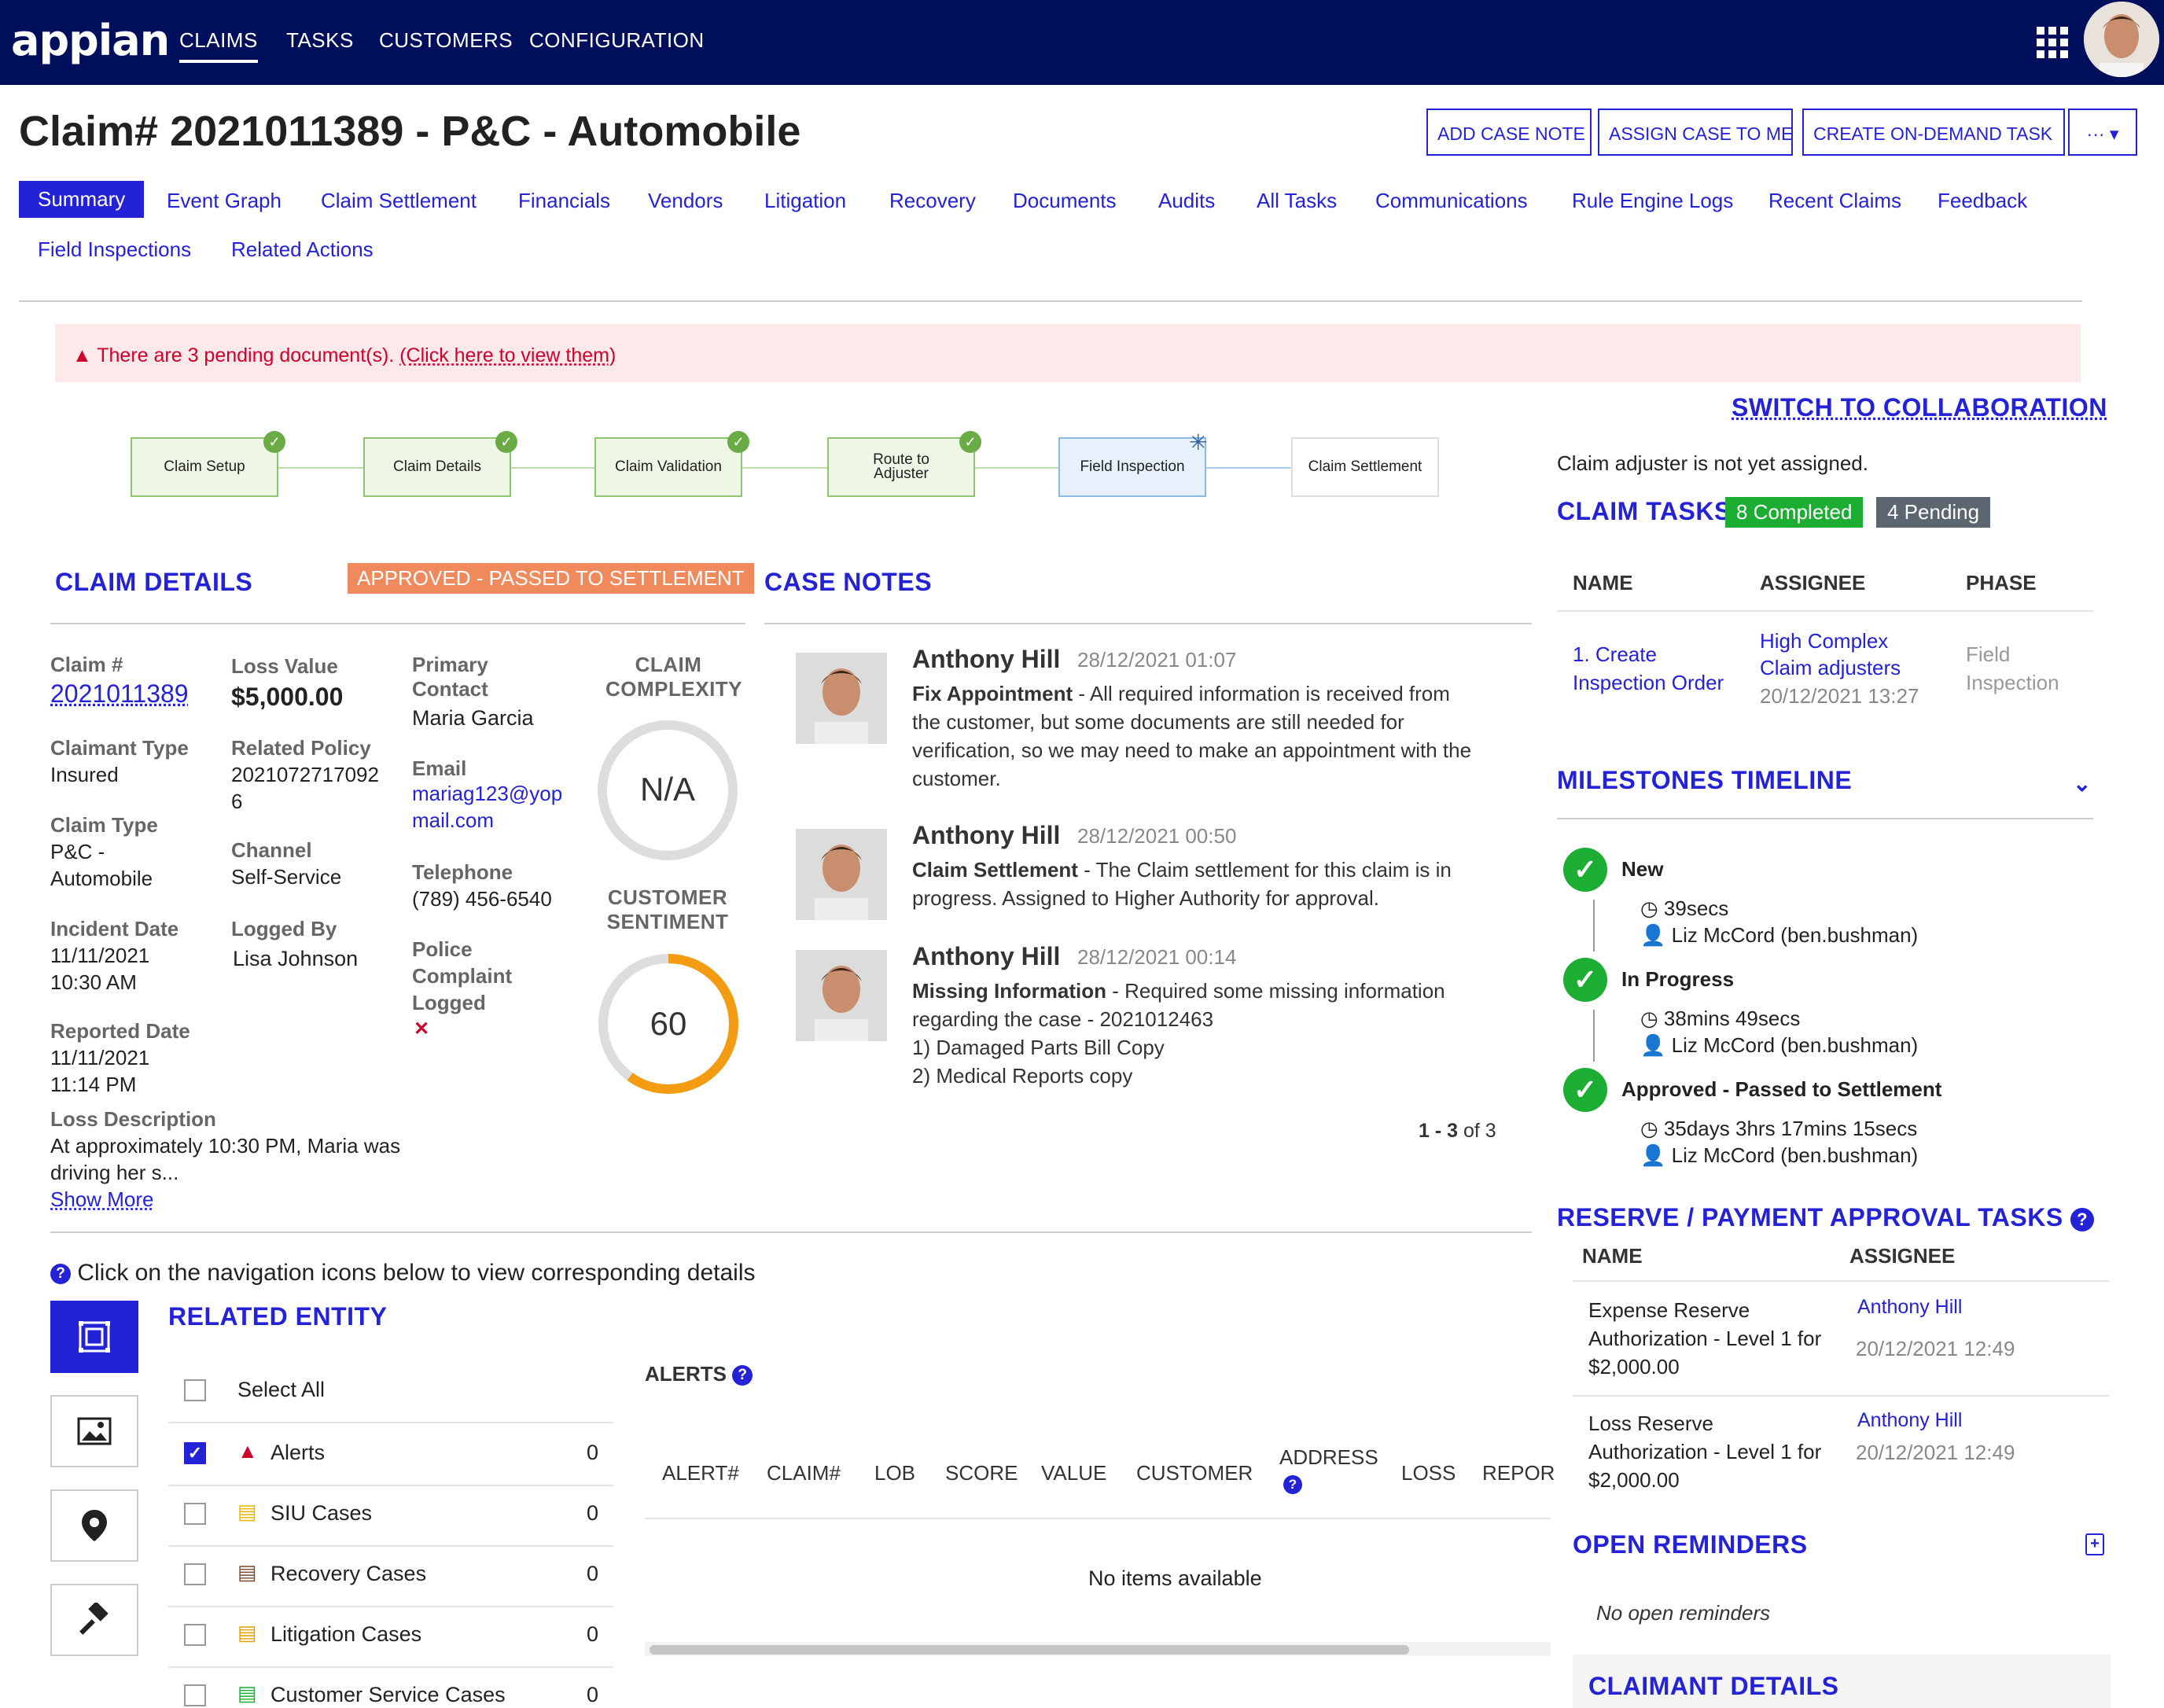 This screenshot has width=2164, height=1708. I want to click on pending-badge: 4 Pending, so click(1934, 512).